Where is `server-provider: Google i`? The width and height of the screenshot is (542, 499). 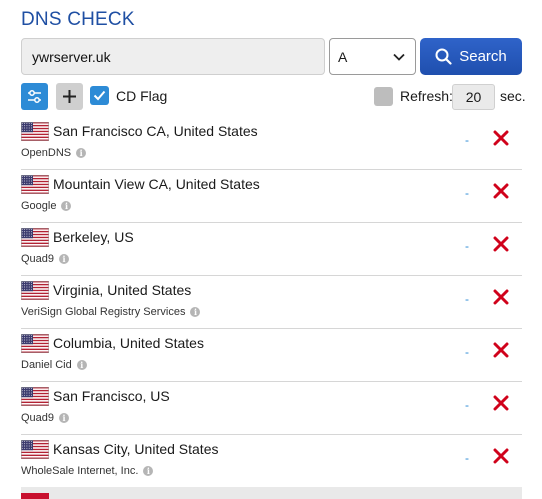
server-provider: Google i is located at coordinates (46, 206).